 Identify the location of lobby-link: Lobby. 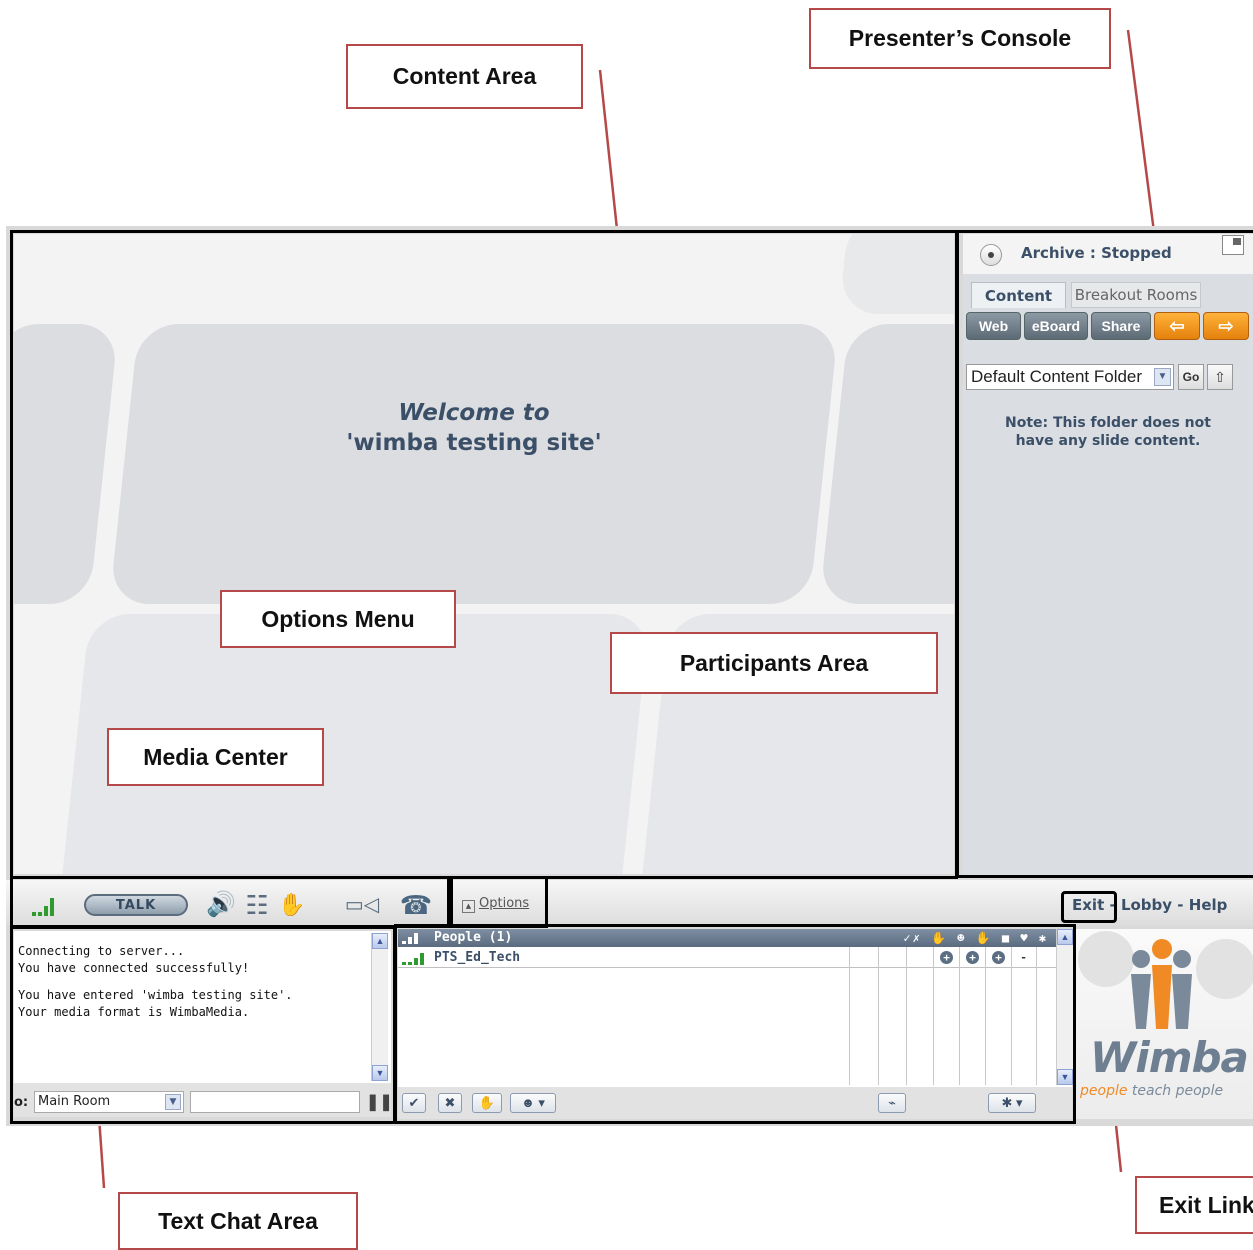
(1146, 905).